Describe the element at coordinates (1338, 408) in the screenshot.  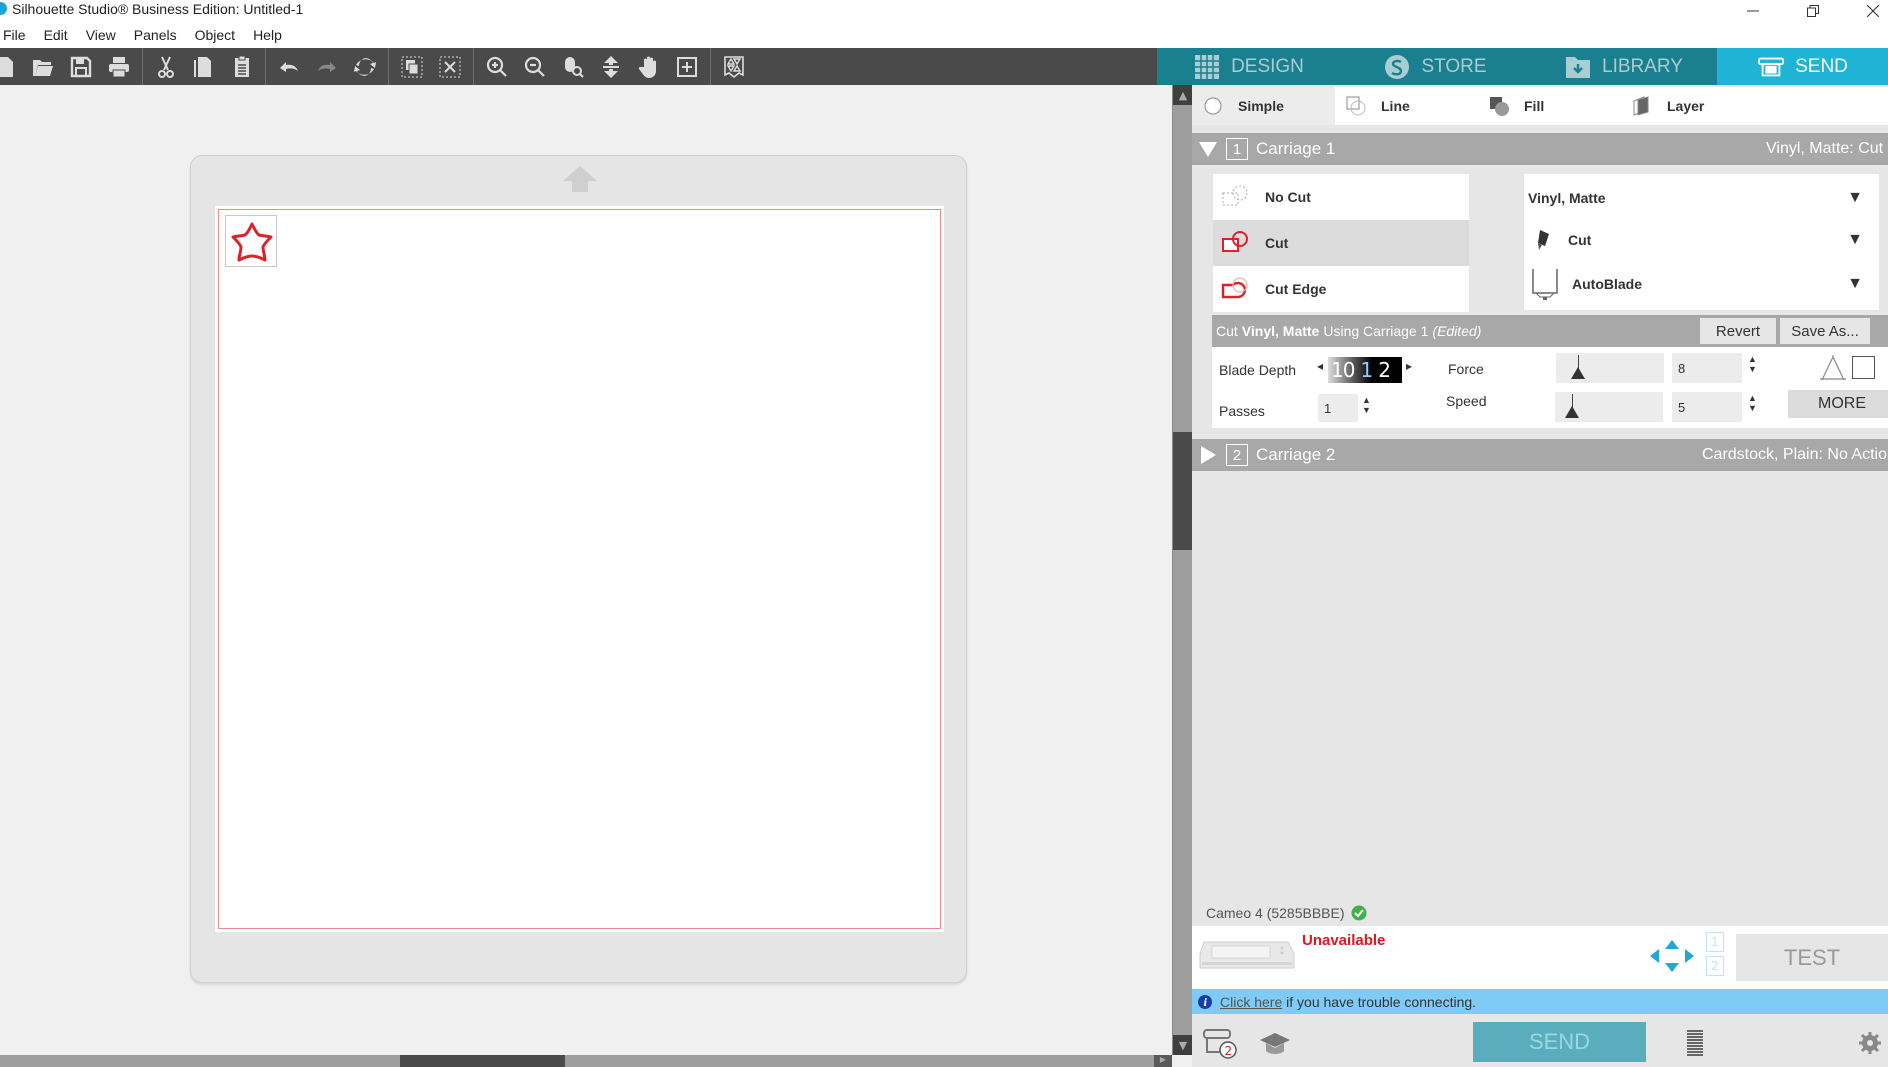
I see `passes-input: 1` at that location.